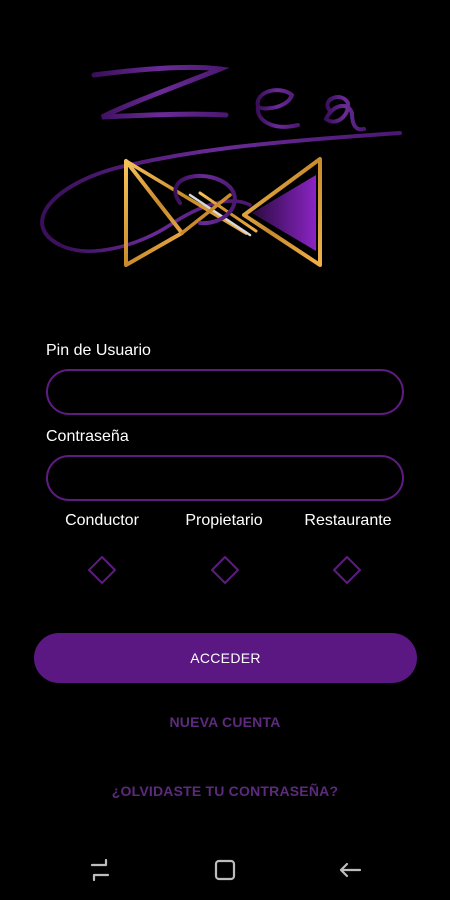  I want to click on system-navbar, so click(225, 870).